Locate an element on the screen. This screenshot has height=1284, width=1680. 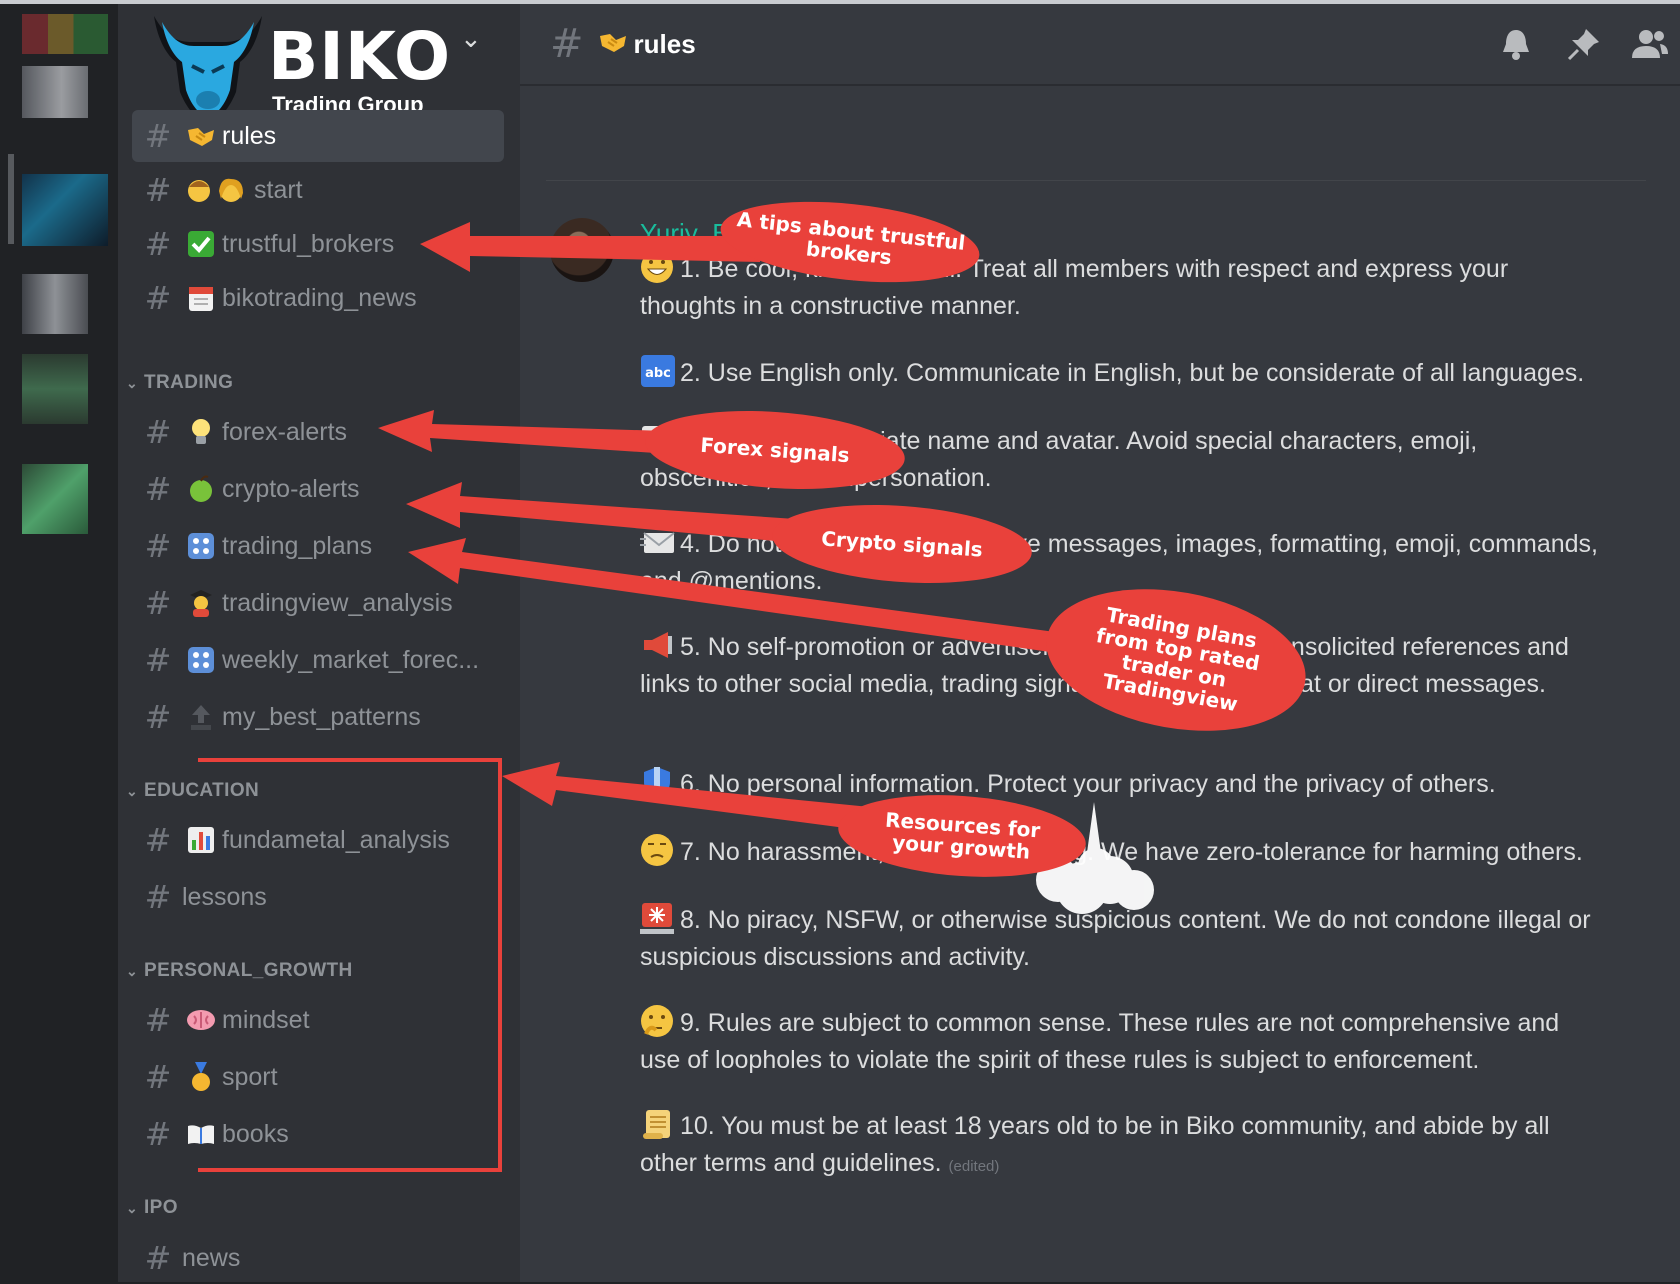
channel-tradingview-analysis: # tradingview_analysis is located at coordinates (318, 603).